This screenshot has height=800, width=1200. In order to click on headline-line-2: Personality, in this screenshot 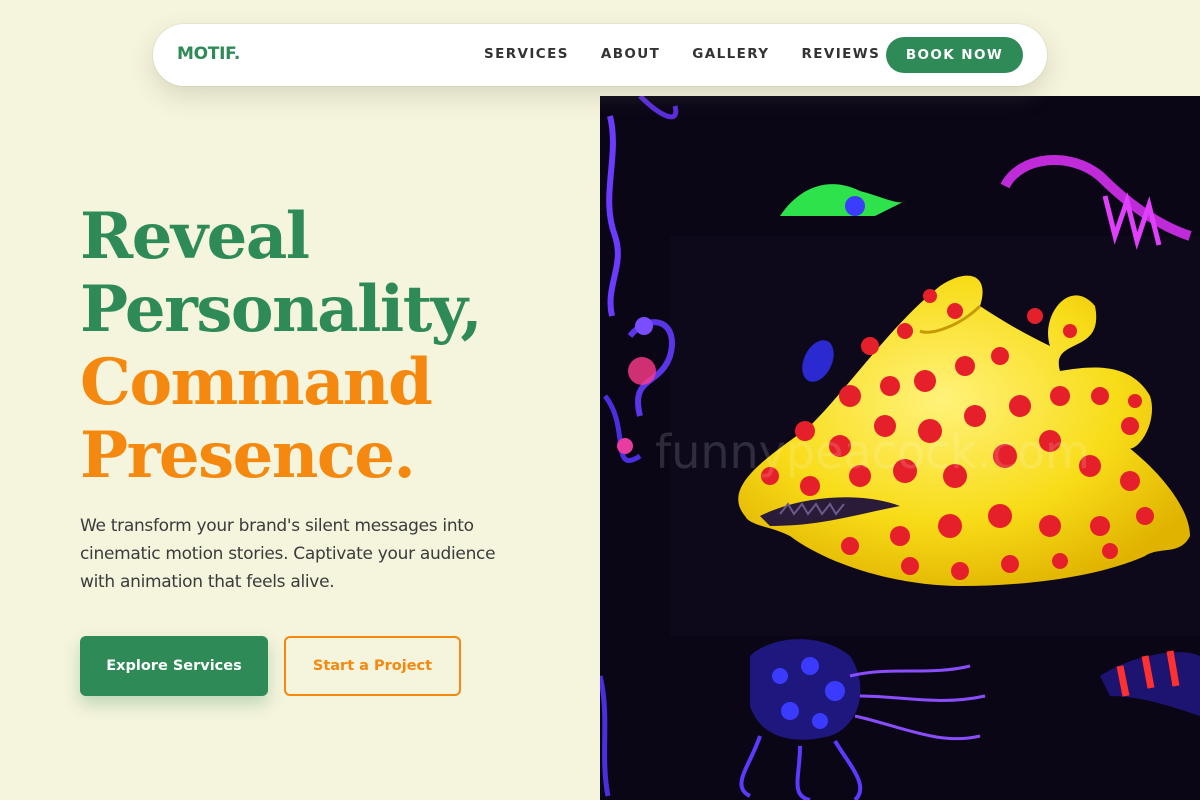, I will do `click(281, 309)`.